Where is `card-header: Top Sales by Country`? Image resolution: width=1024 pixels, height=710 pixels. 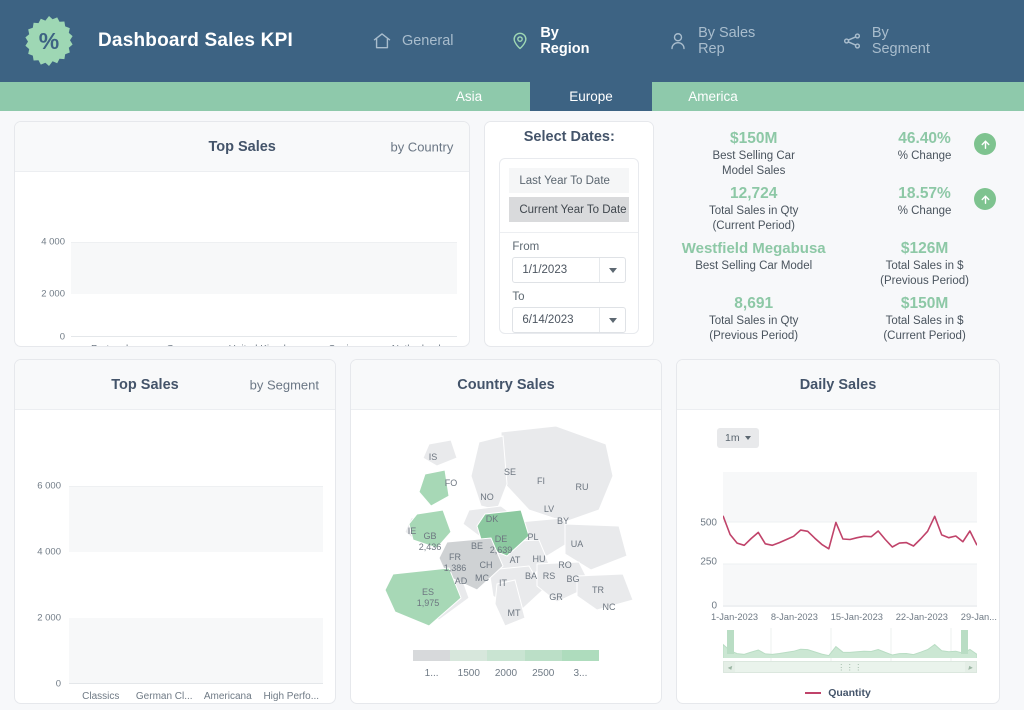
card-header: Top Sales by Country is located at coordinates (242, 147).